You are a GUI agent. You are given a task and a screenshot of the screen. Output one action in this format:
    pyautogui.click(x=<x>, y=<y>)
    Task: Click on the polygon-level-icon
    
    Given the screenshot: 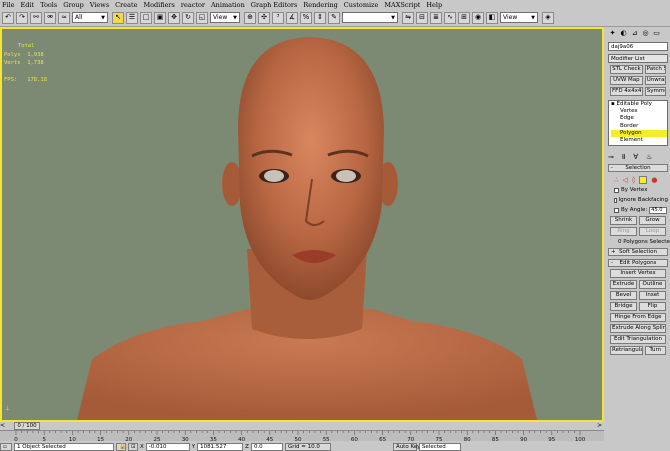 What is the action you would take?
    pyautogui.click(x=643, y=179)
    